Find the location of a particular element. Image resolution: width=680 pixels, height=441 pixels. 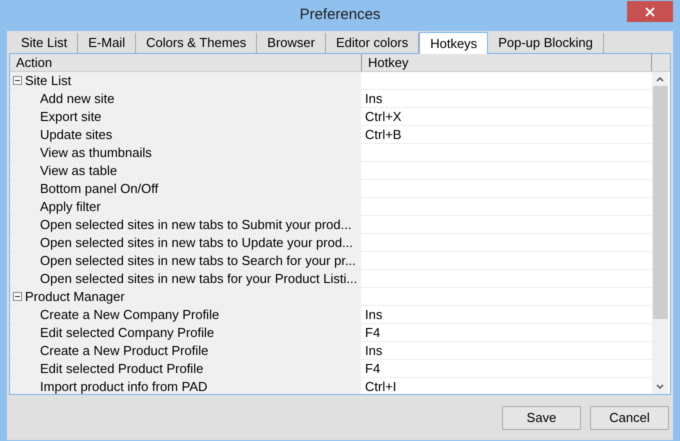

action-cell: View as thumbnails is located at coordinates (96, 152).